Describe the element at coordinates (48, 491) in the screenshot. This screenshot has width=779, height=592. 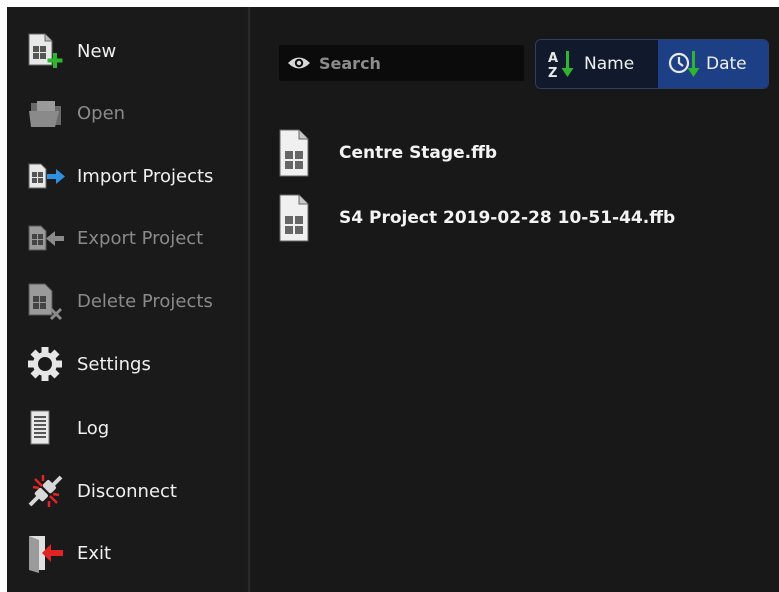
I see `disconnect-plug-icon` at that location.